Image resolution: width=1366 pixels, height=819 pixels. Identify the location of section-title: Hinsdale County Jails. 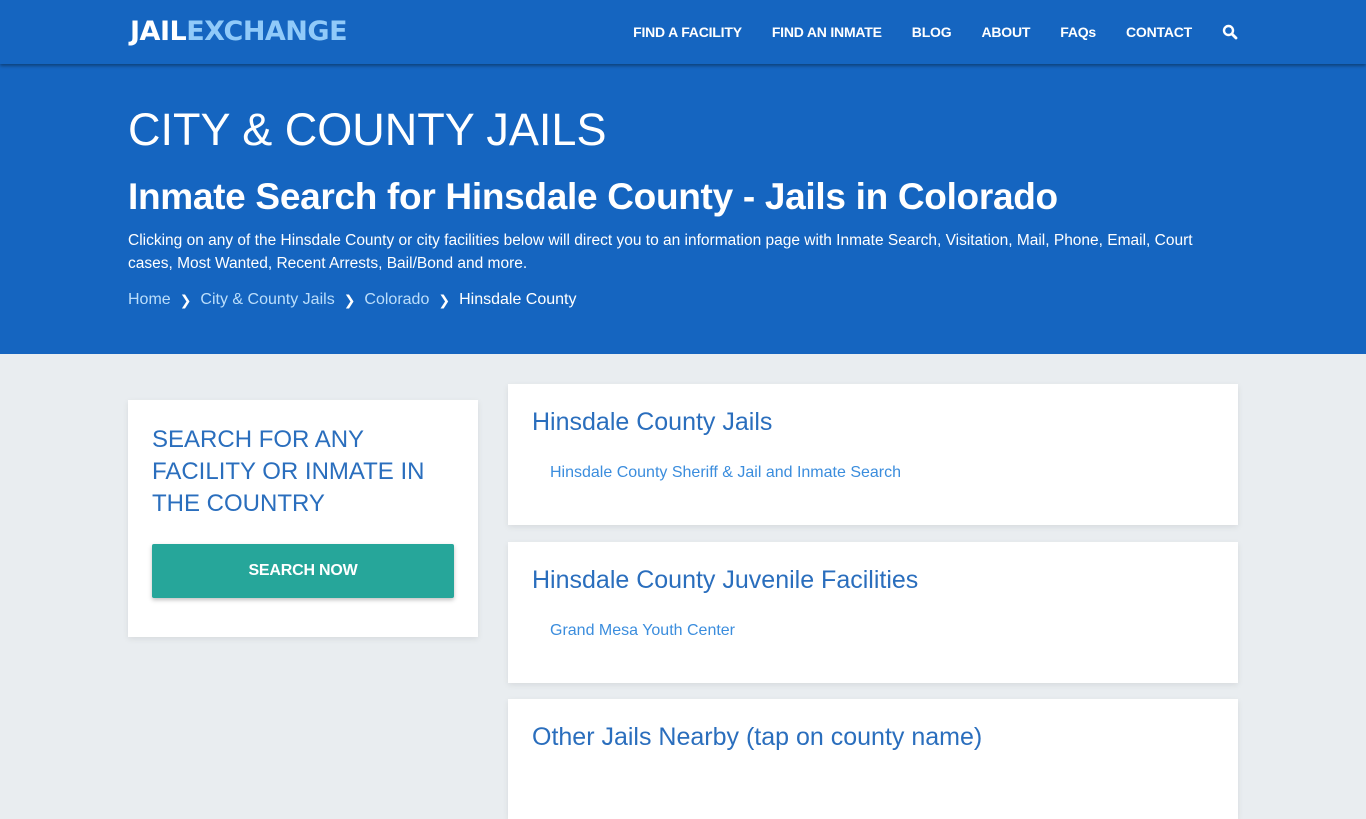
(652, 422).